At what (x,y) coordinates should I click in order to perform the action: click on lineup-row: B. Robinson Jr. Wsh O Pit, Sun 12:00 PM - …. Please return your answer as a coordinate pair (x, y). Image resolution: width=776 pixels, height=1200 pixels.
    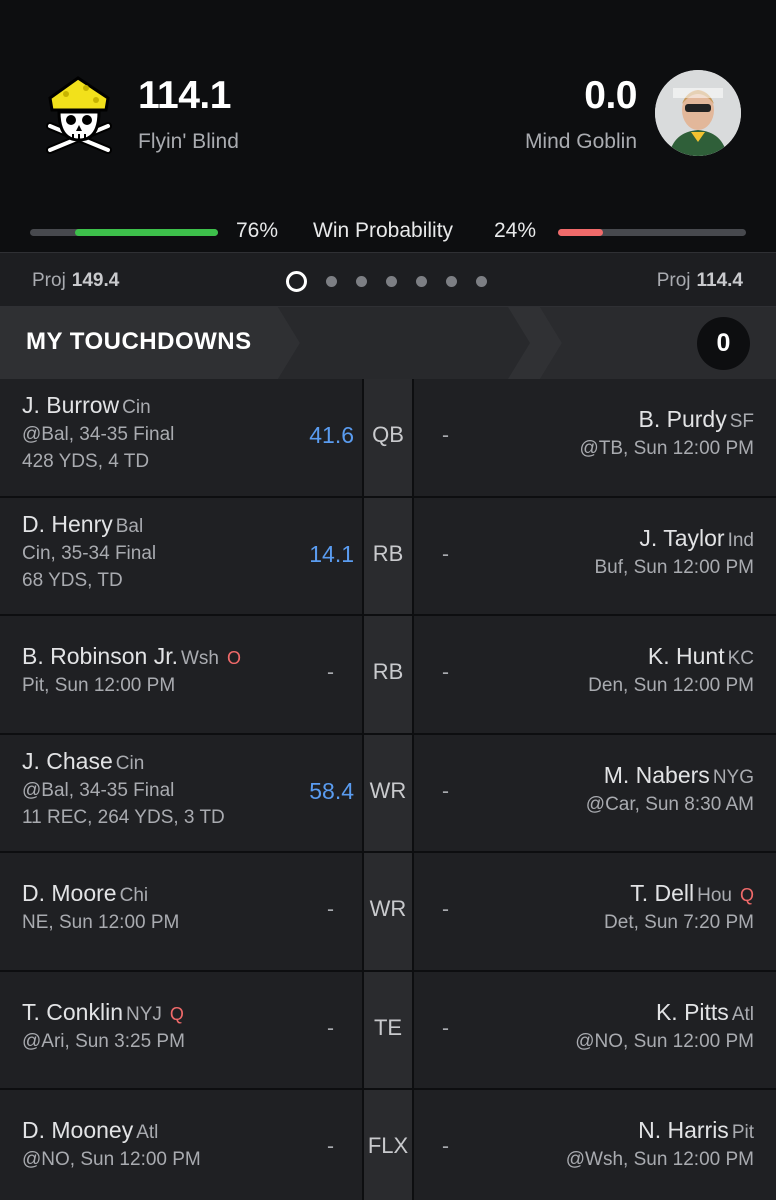
    Looking at the image, I should click on (388, 675).